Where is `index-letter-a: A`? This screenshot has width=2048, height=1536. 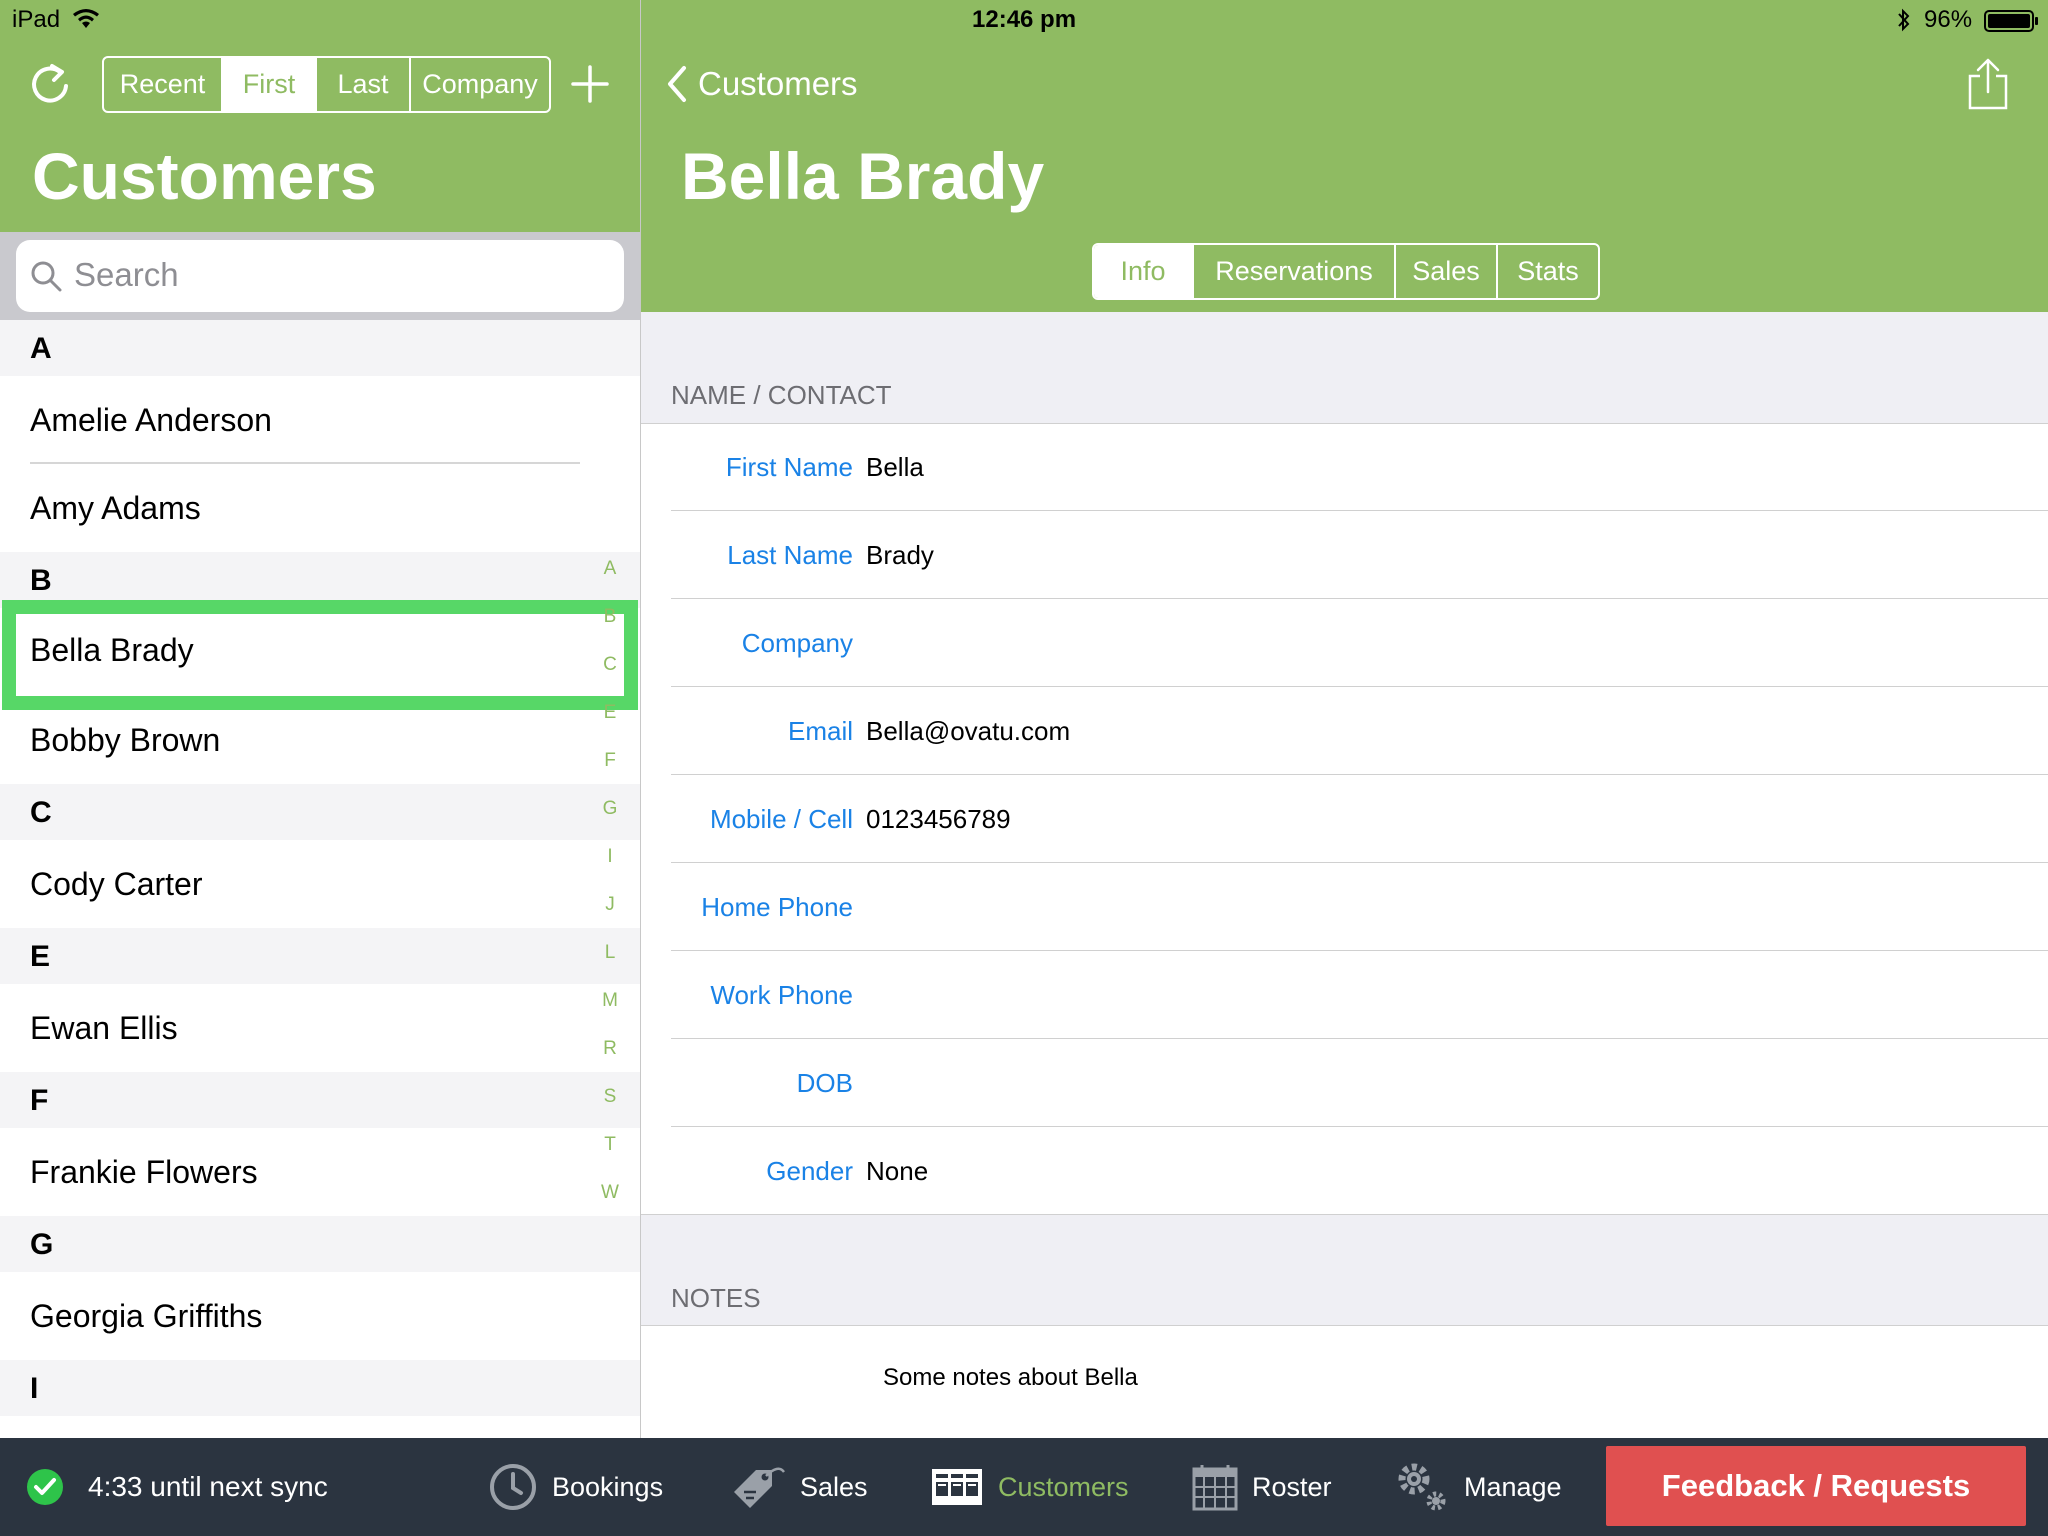 index-letter-a: A is located at coordinates (610, 569).